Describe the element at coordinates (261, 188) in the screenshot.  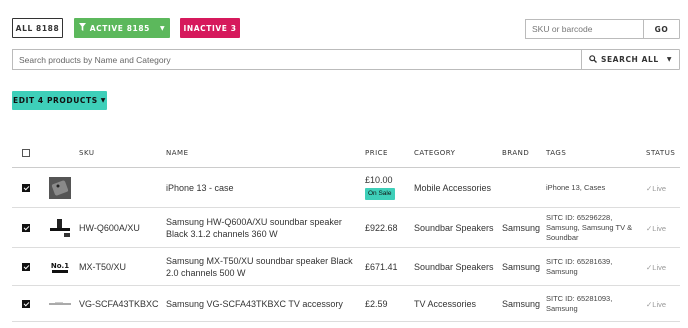
I see `name-cell: iPhone 13 - case` at that location.